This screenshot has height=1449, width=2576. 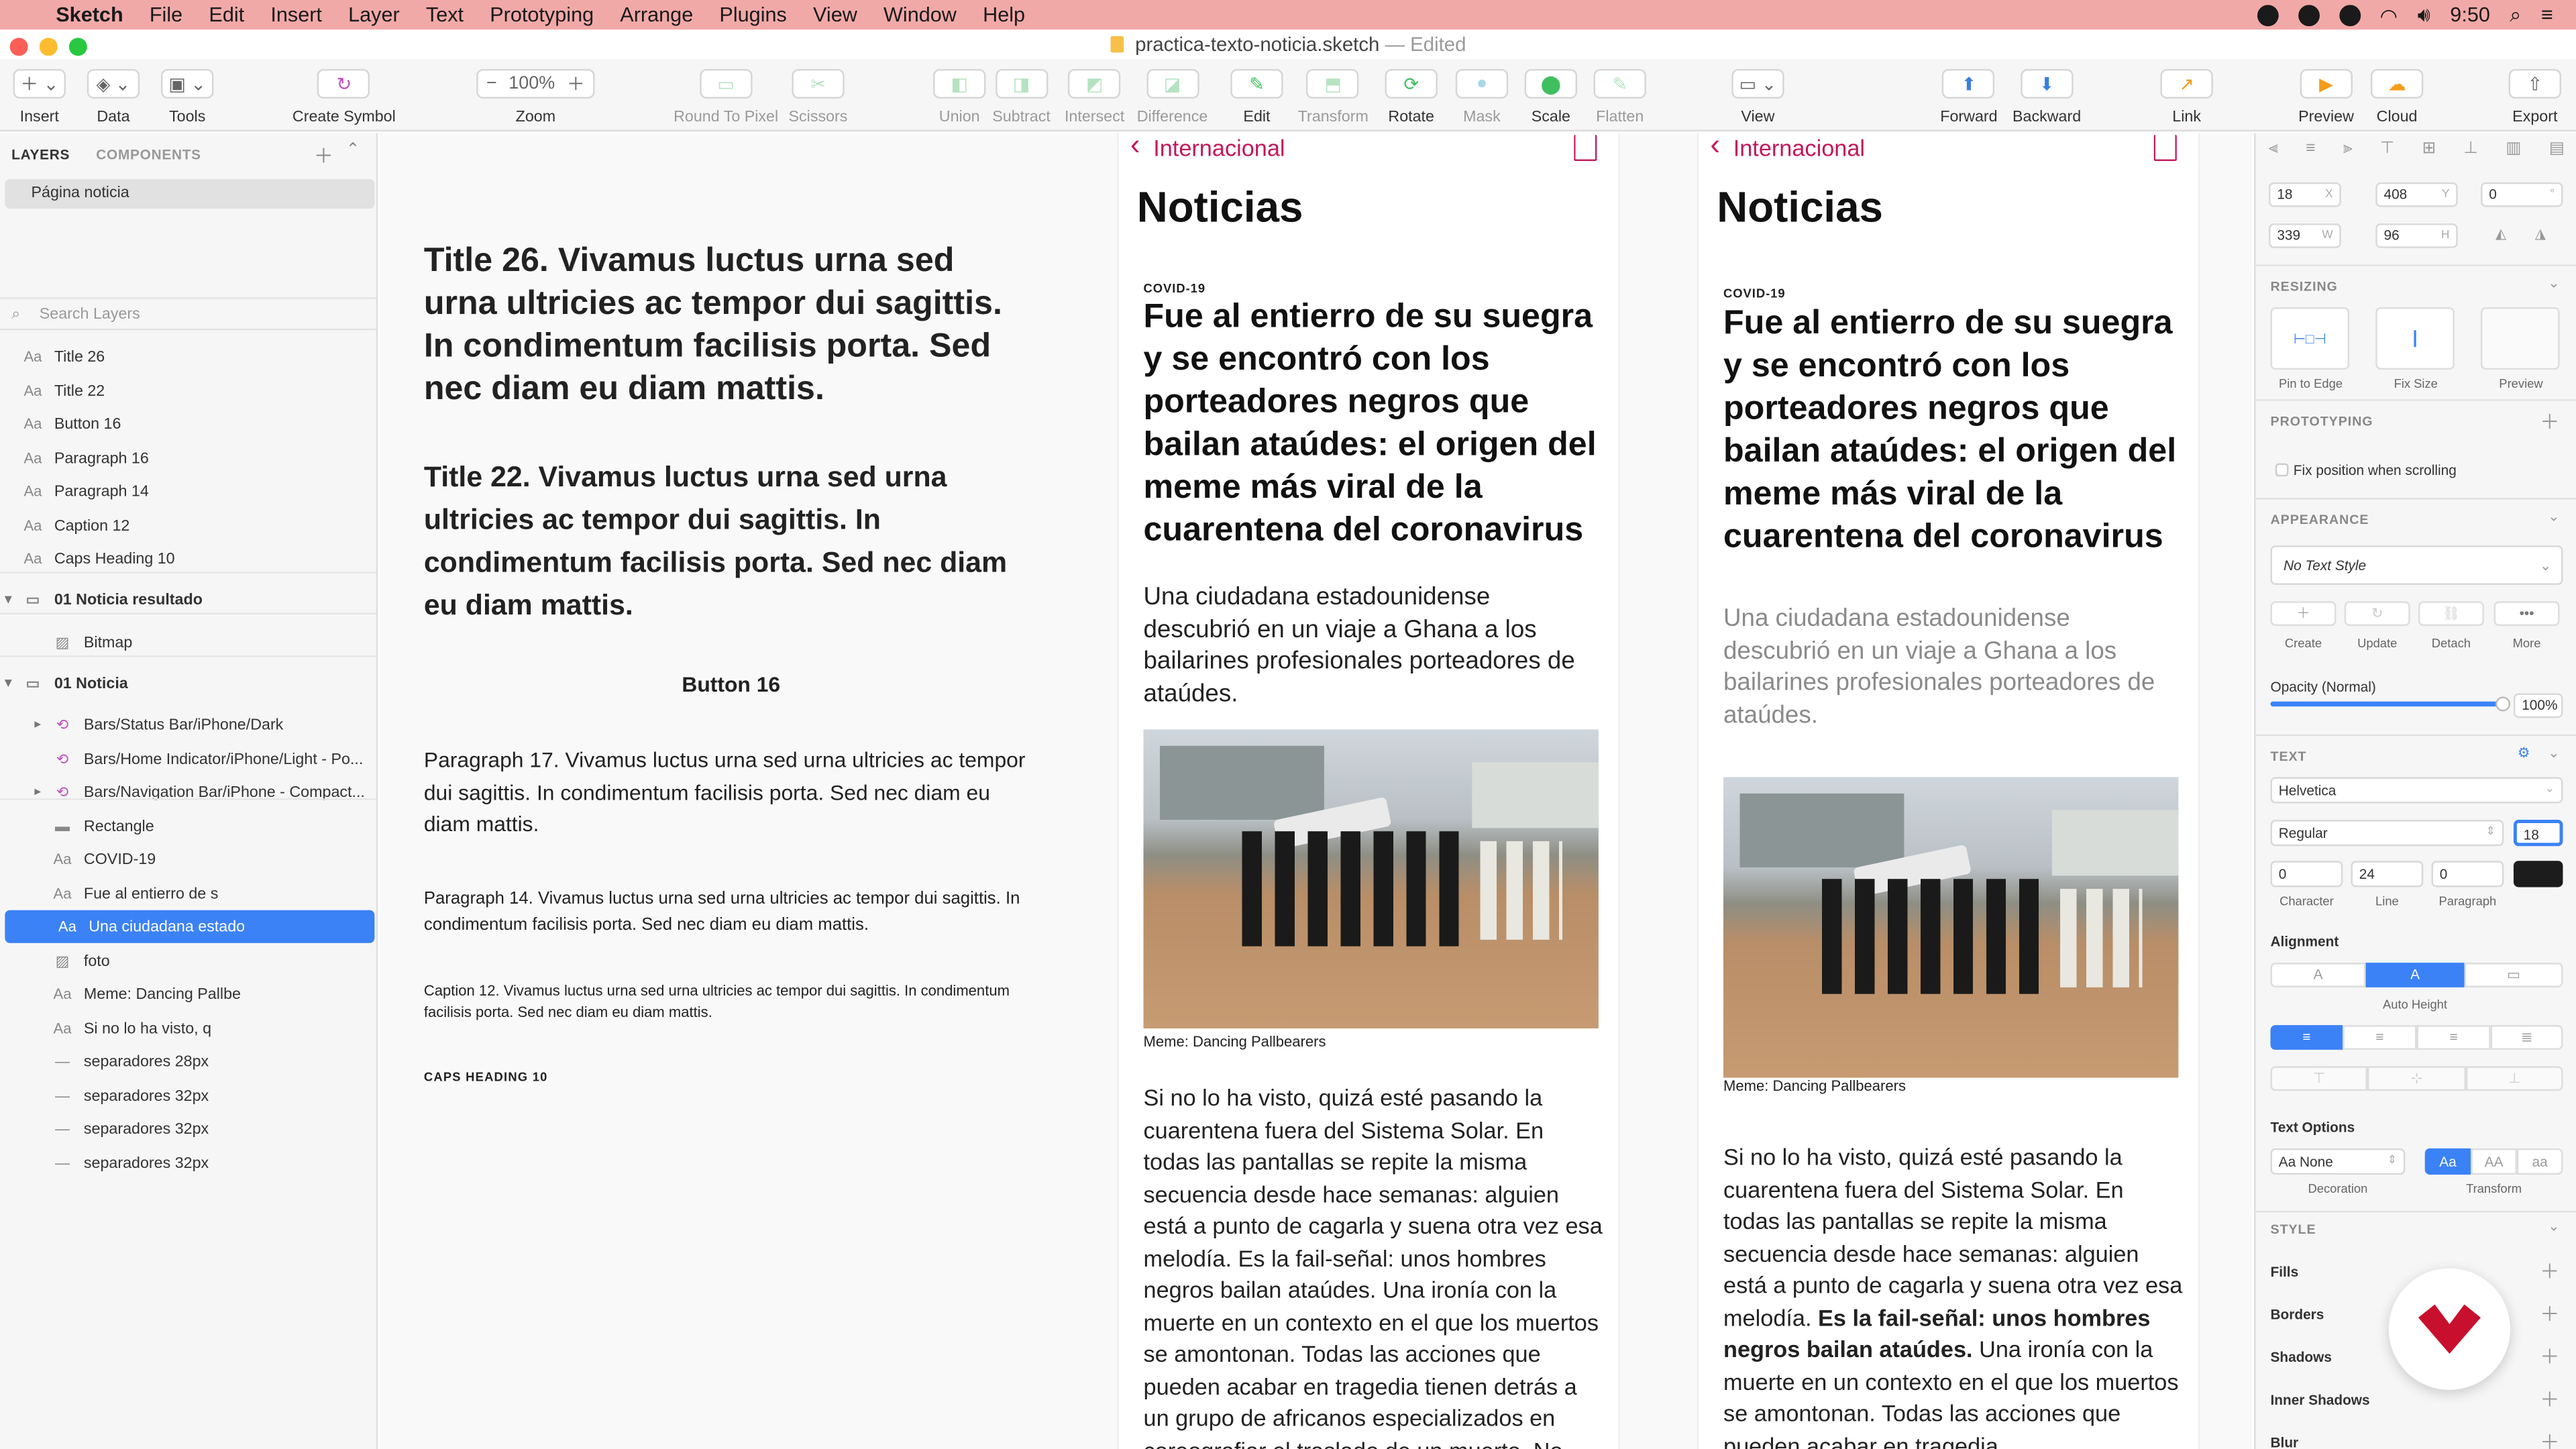 I want to click on text-style-select: No Text Style ⌄, so click(x=2416, y=565).